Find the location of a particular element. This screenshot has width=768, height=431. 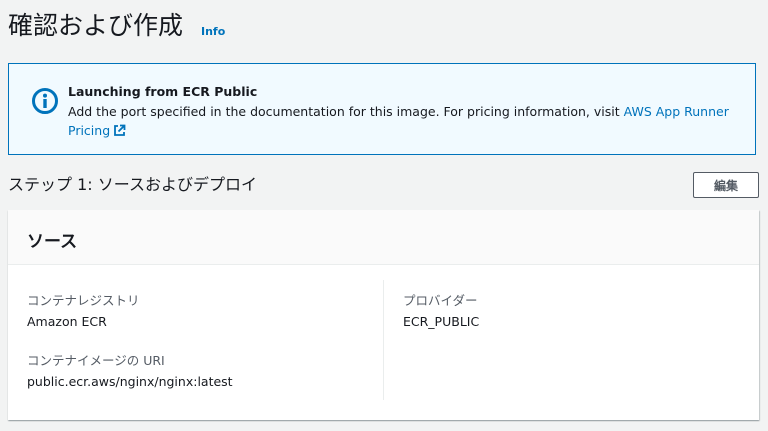

step-title: ステップ 1: ソースおよびデプロイ is located at coordinates (132, 184).